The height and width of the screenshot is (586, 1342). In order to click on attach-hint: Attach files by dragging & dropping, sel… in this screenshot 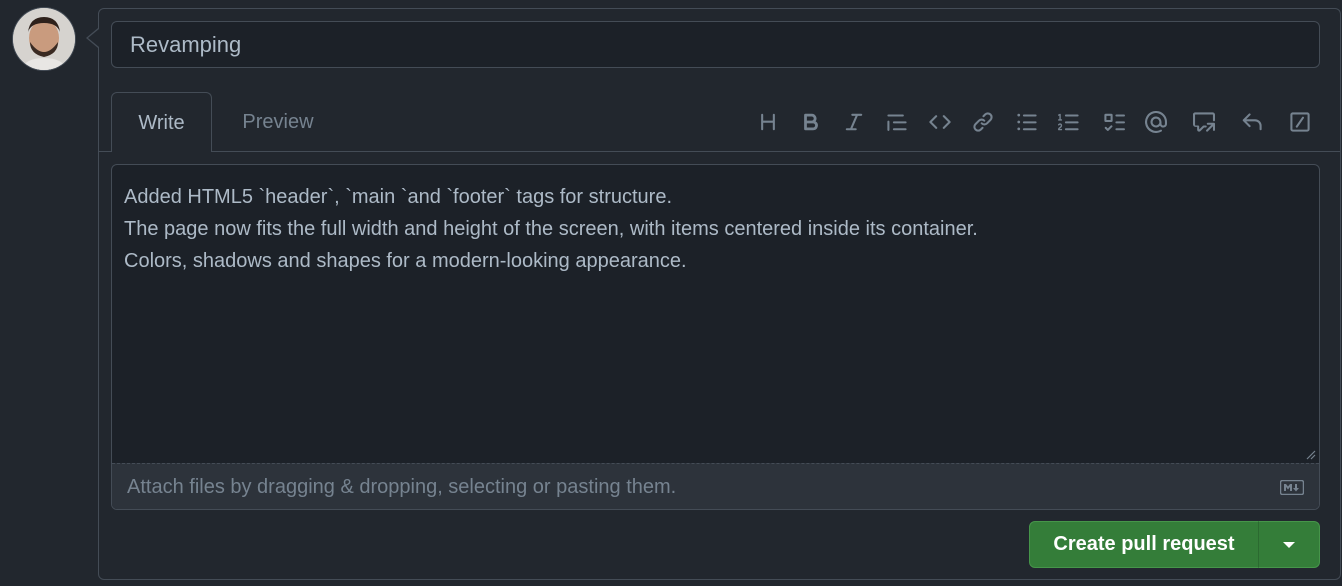, I will do `click(402, 487)`.